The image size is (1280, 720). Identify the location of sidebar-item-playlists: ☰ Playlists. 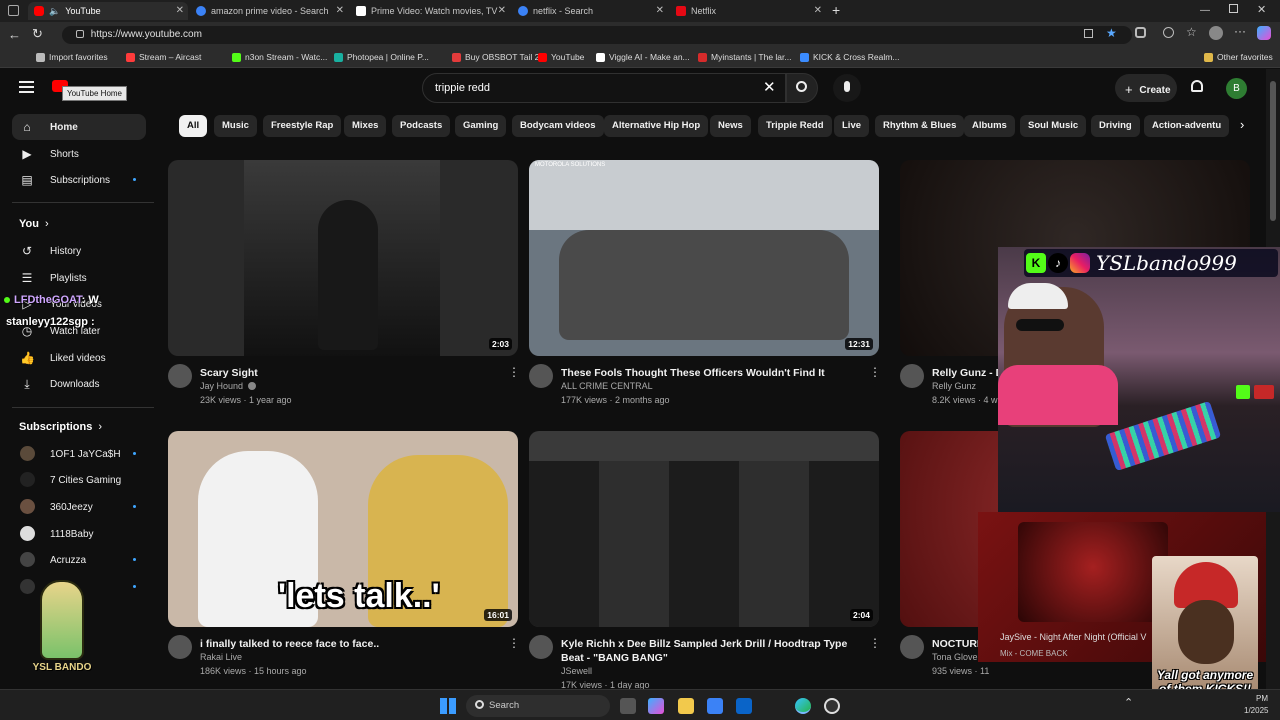
(79, 278).